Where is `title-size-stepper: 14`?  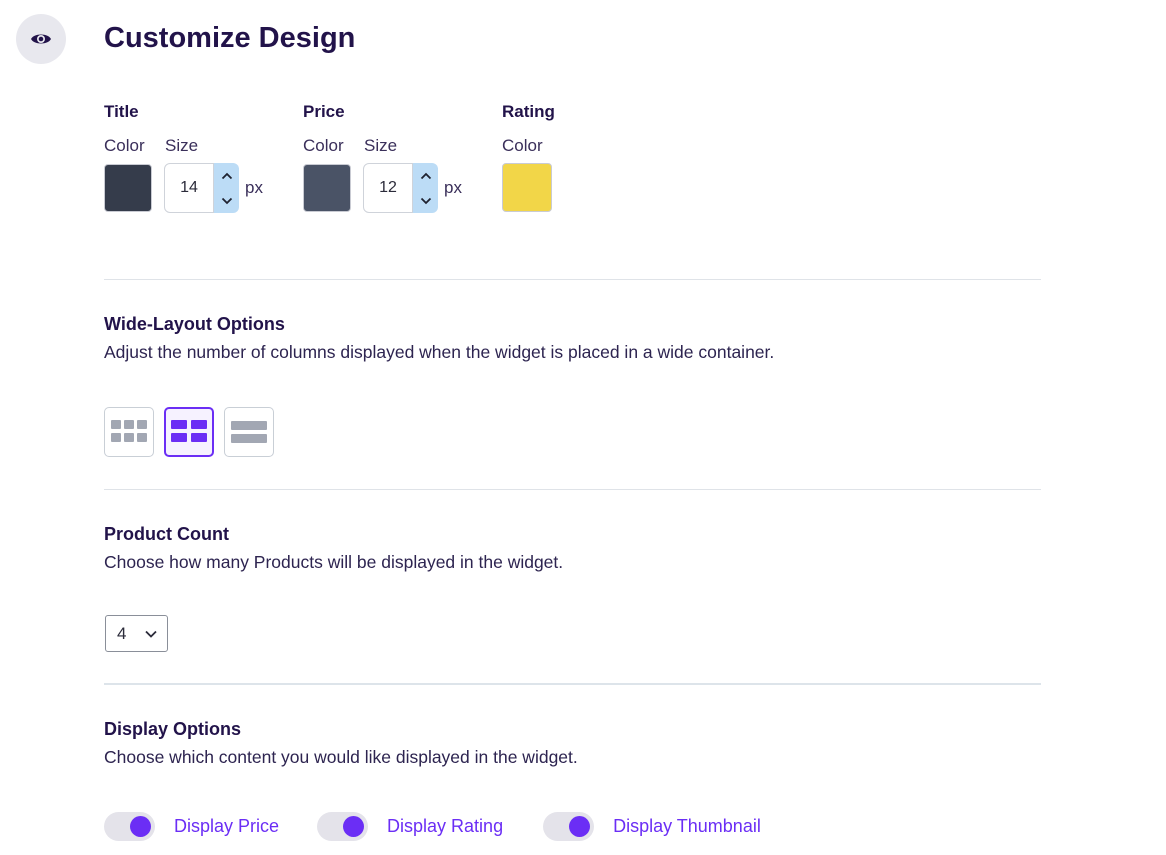 title-size-stepper: 14 is located at coordinates (201, 188).